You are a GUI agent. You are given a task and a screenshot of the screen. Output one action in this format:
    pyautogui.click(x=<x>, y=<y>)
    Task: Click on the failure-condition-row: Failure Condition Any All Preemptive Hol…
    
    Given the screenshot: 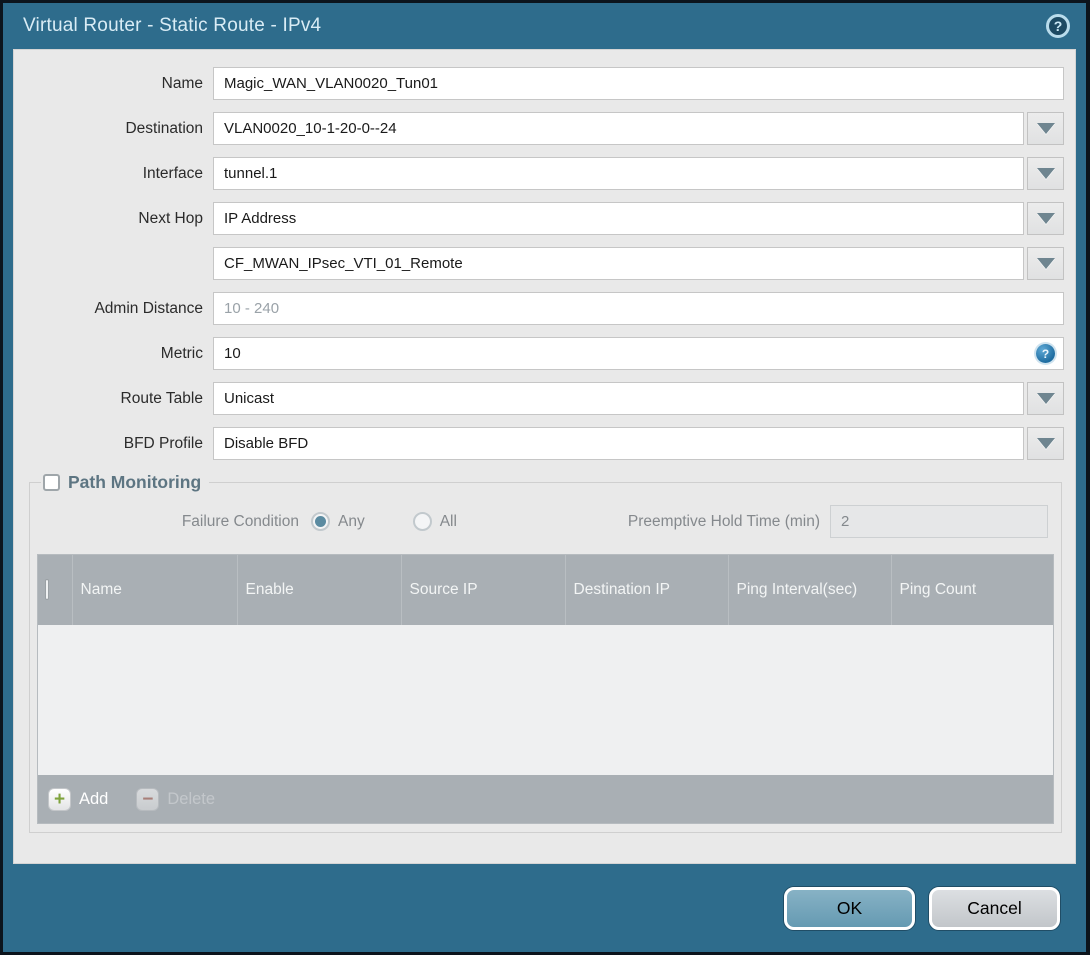 What is the action you would take?
    pyautogui.click(x=545, y=525)
    